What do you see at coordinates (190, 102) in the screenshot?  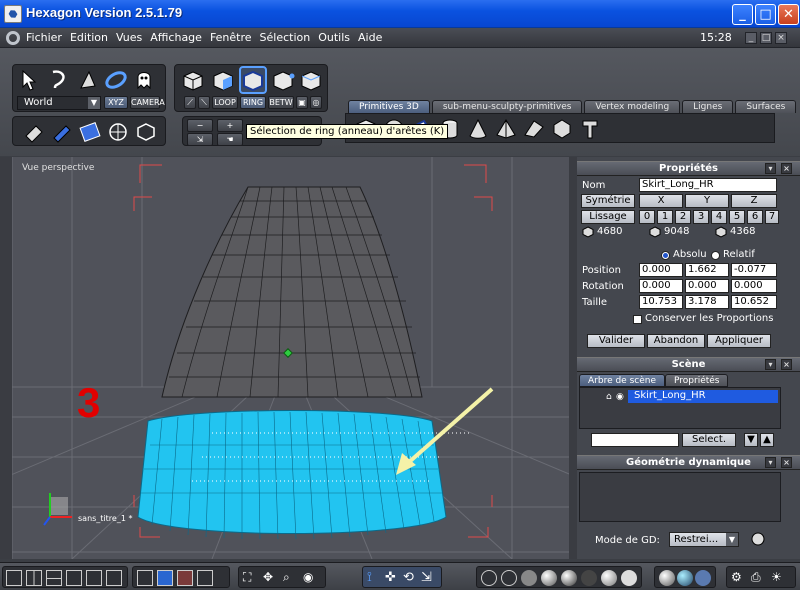 I see `edge-tool-icon: ⟋` at bounding box center [190, 102].